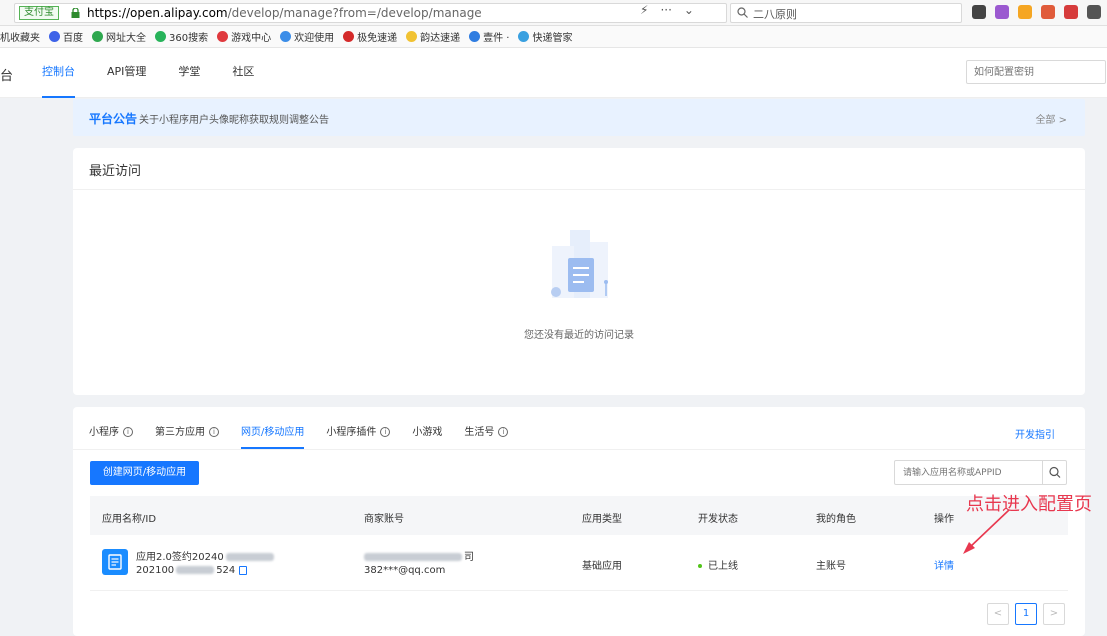  Describe the element at coordinates (579, 515) in the screenshot. I see `table-header: 应用名称/ID 商家账号 应用类型 开发状态 我的角色 操作` at that location.